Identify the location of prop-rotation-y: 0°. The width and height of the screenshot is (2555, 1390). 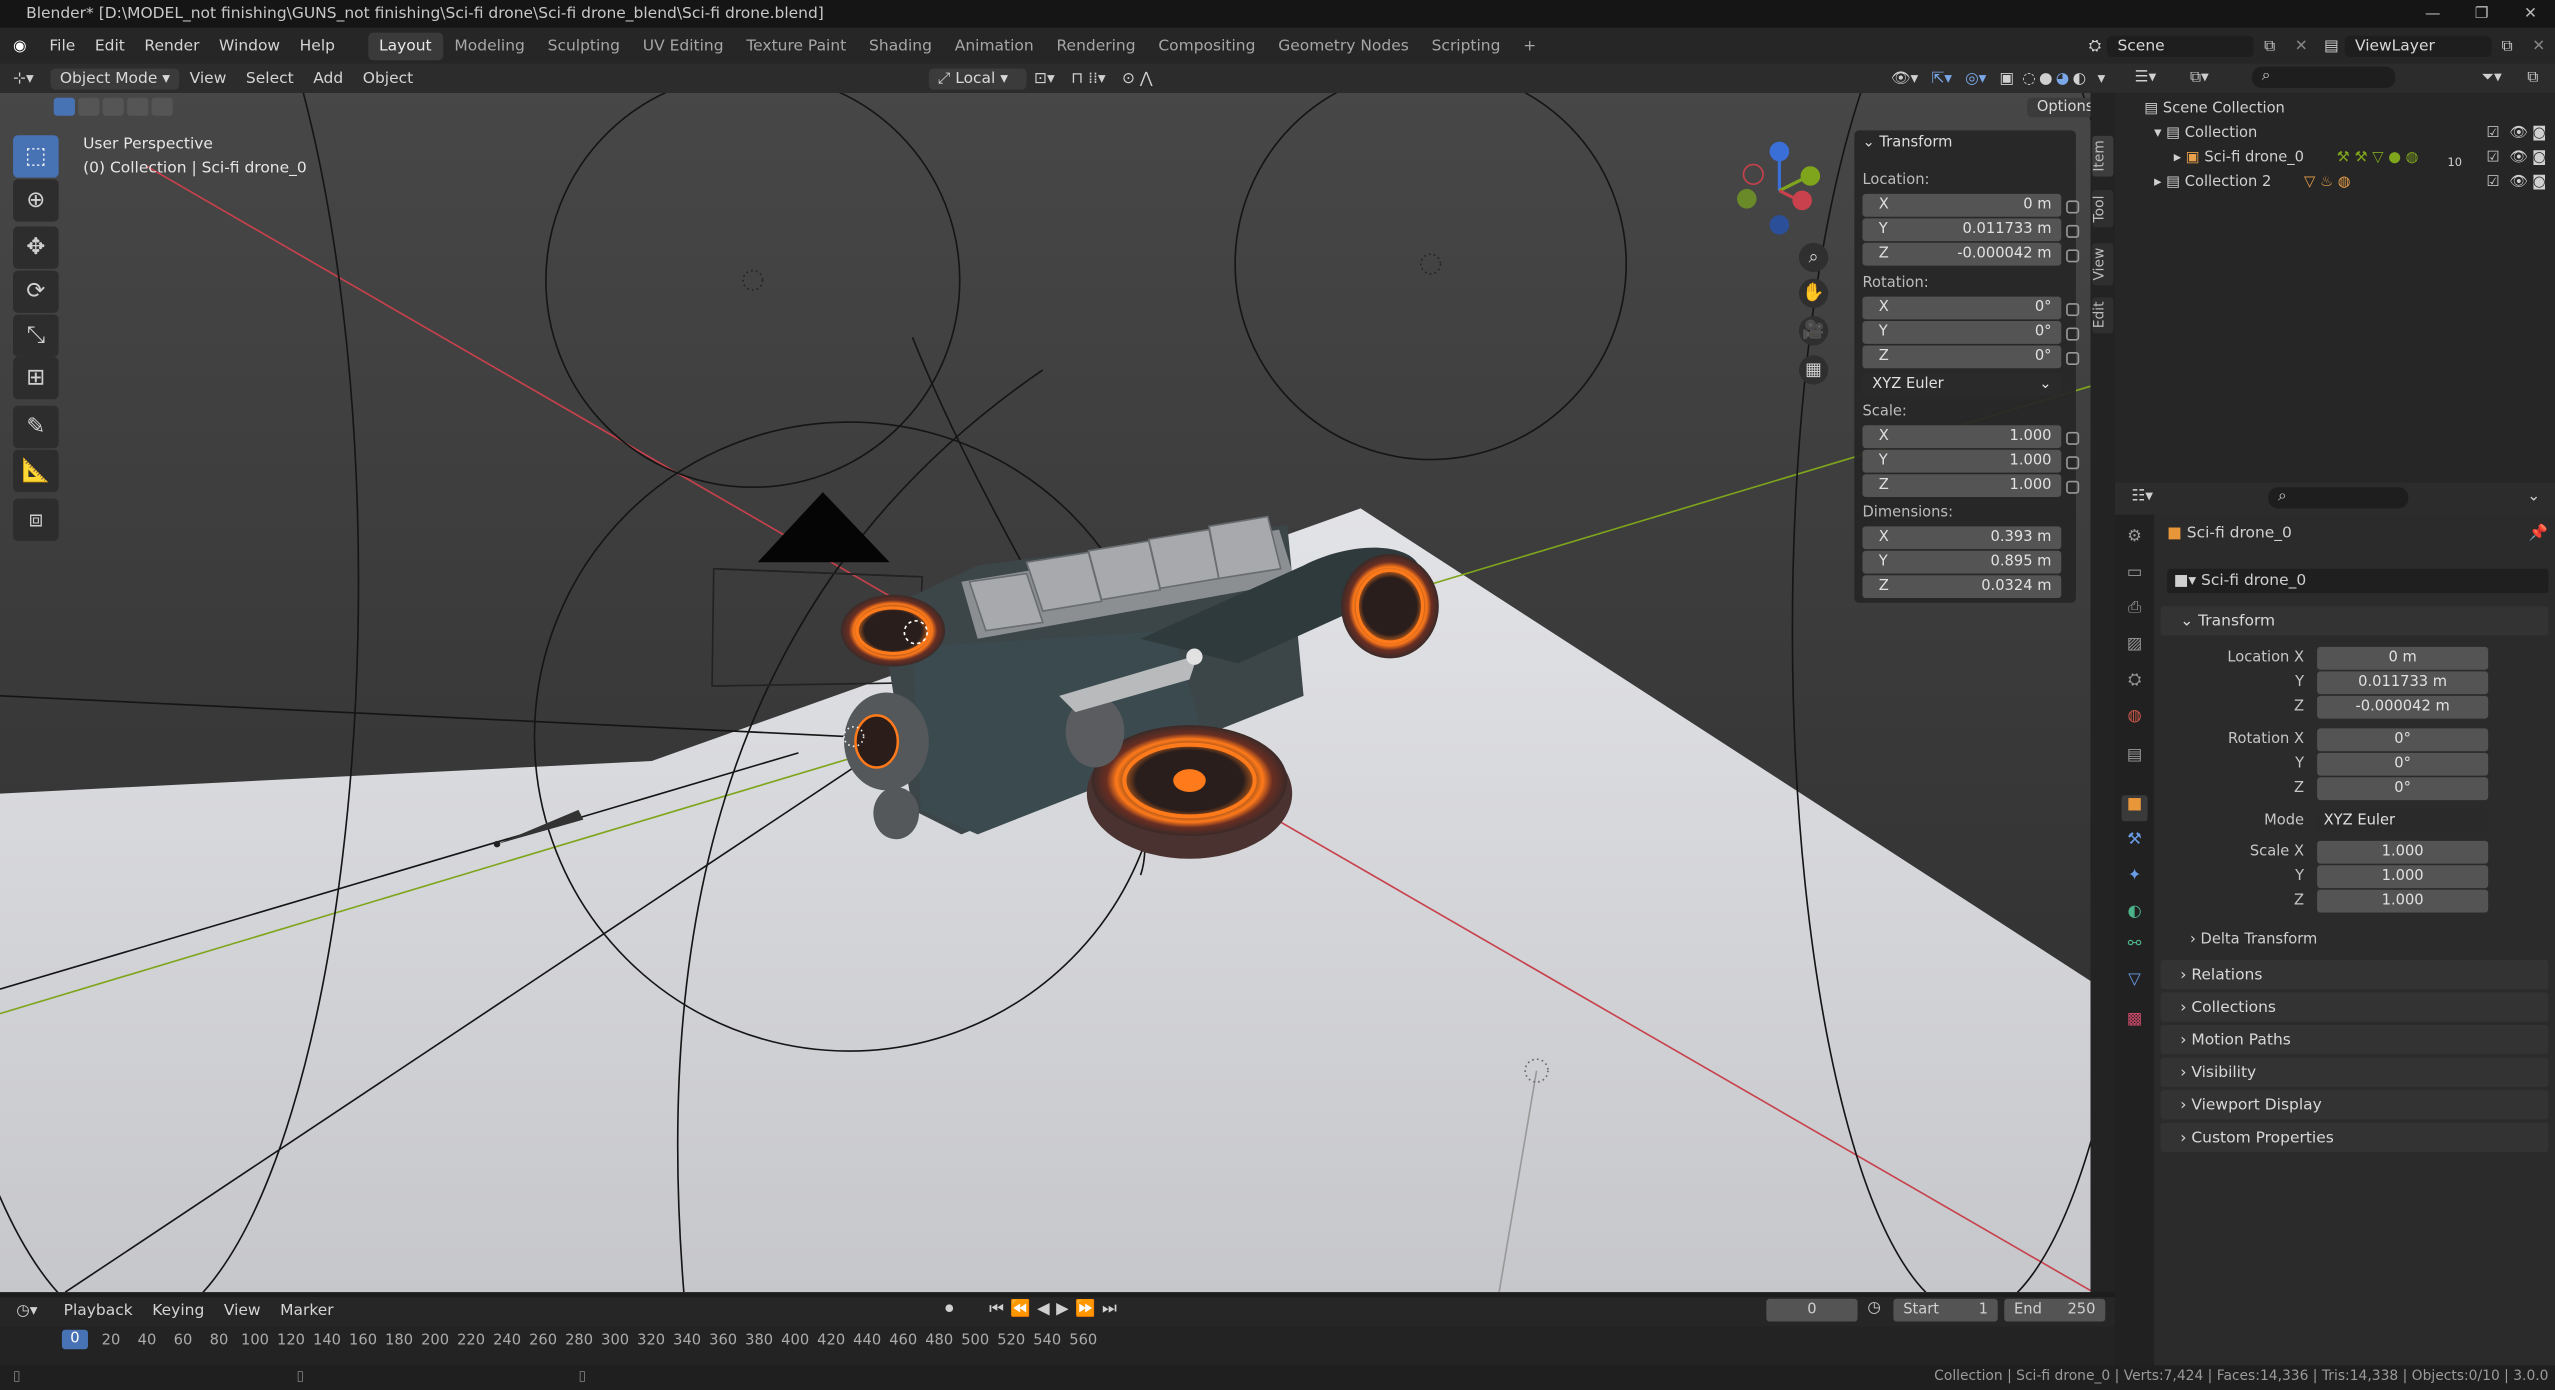
(2403, 764).